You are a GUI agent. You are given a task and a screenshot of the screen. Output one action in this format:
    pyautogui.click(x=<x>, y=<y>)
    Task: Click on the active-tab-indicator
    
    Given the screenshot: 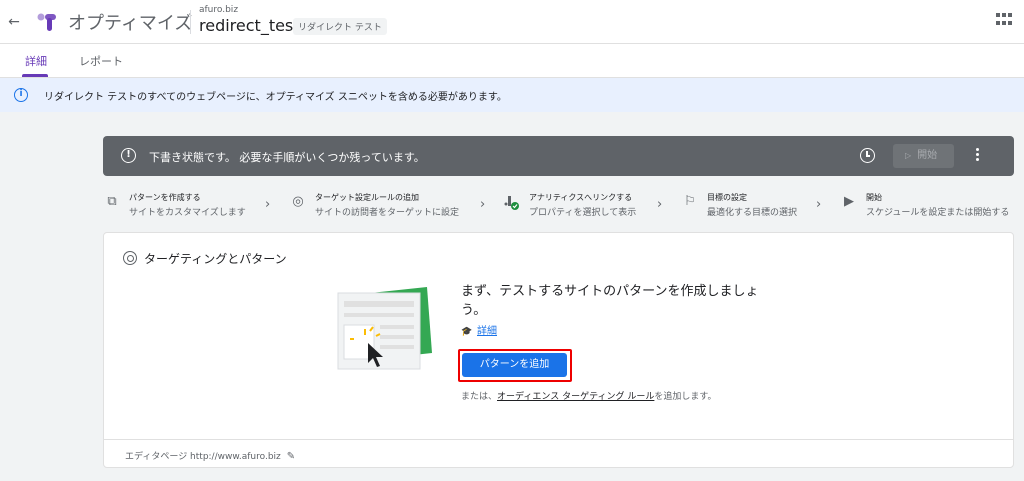 What is the action you would take?
    pyautogui.click(x=35, y=75)
    